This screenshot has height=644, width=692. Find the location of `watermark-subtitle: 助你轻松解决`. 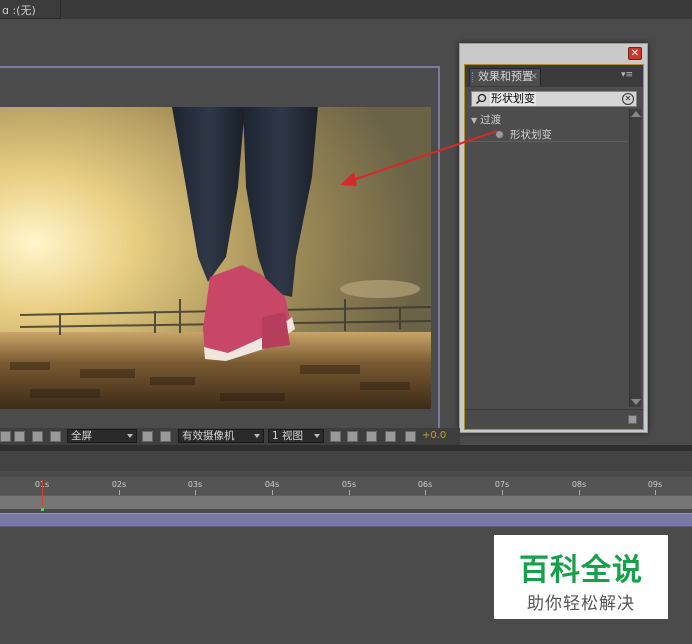

watermark-subtitle: 助你轻松解决 is located at coordinates (581, 604).